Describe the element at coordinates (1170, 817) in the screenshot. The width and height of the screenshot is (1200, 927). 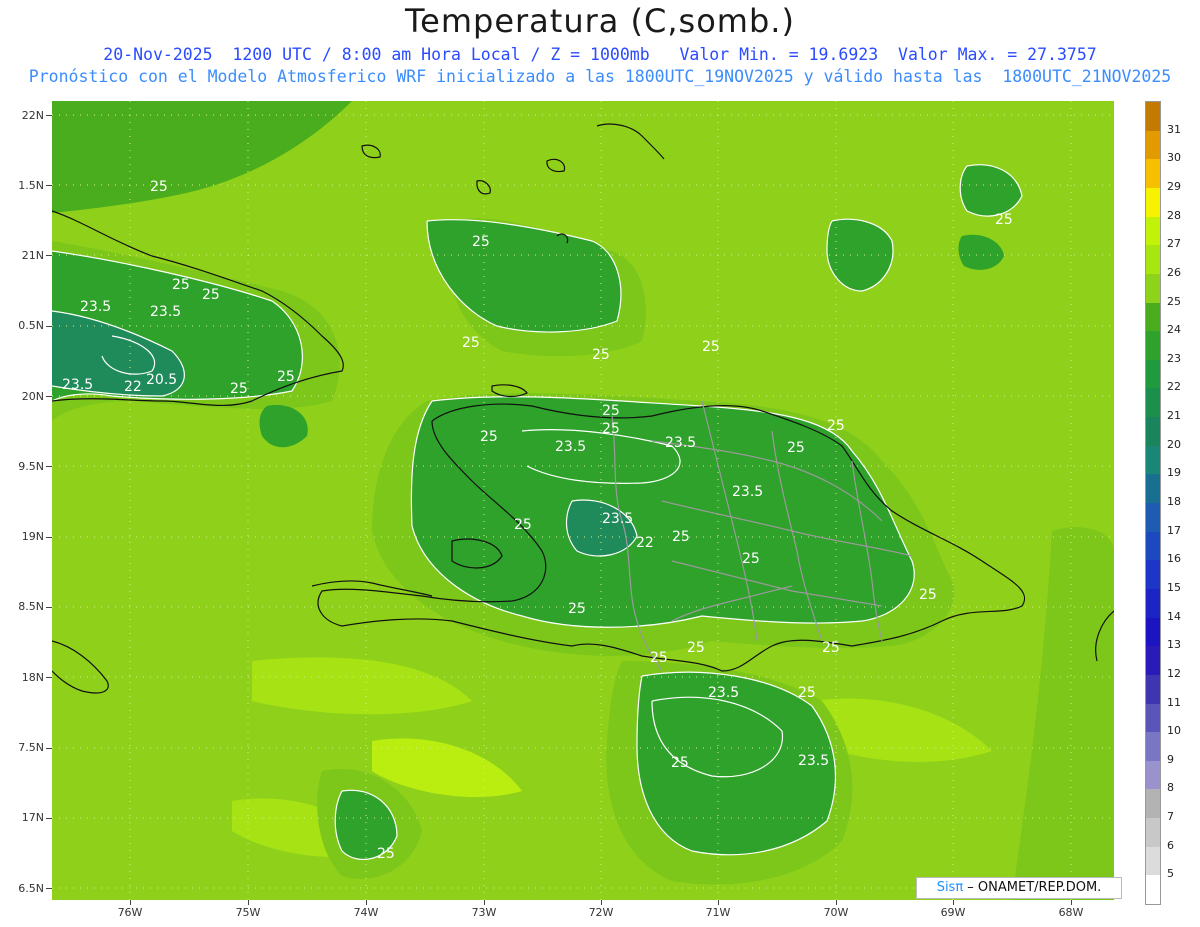
I see `color-bar-label: 7` at that location.